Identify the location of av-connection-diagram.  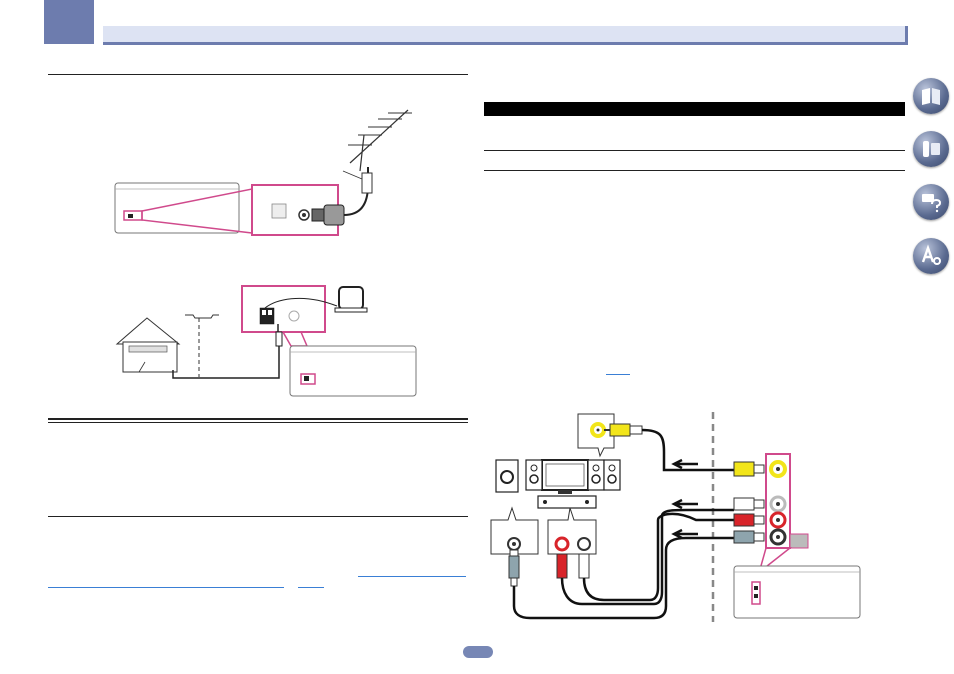
(675, 517).